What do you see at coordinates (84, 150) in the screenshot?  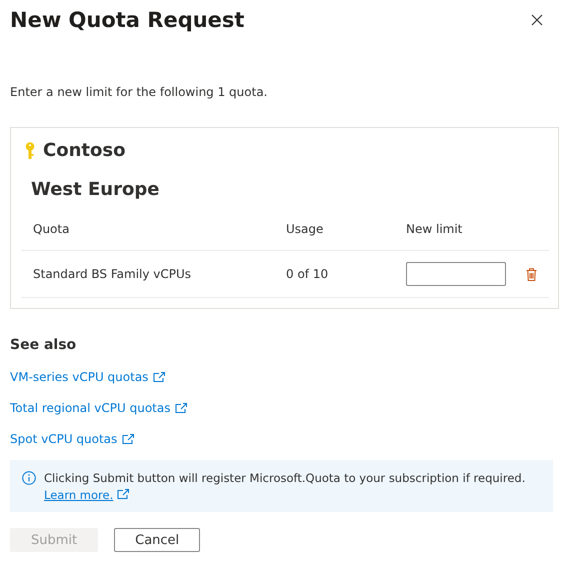 I see `card-title: Contoso` at bounding box center [84, 150].